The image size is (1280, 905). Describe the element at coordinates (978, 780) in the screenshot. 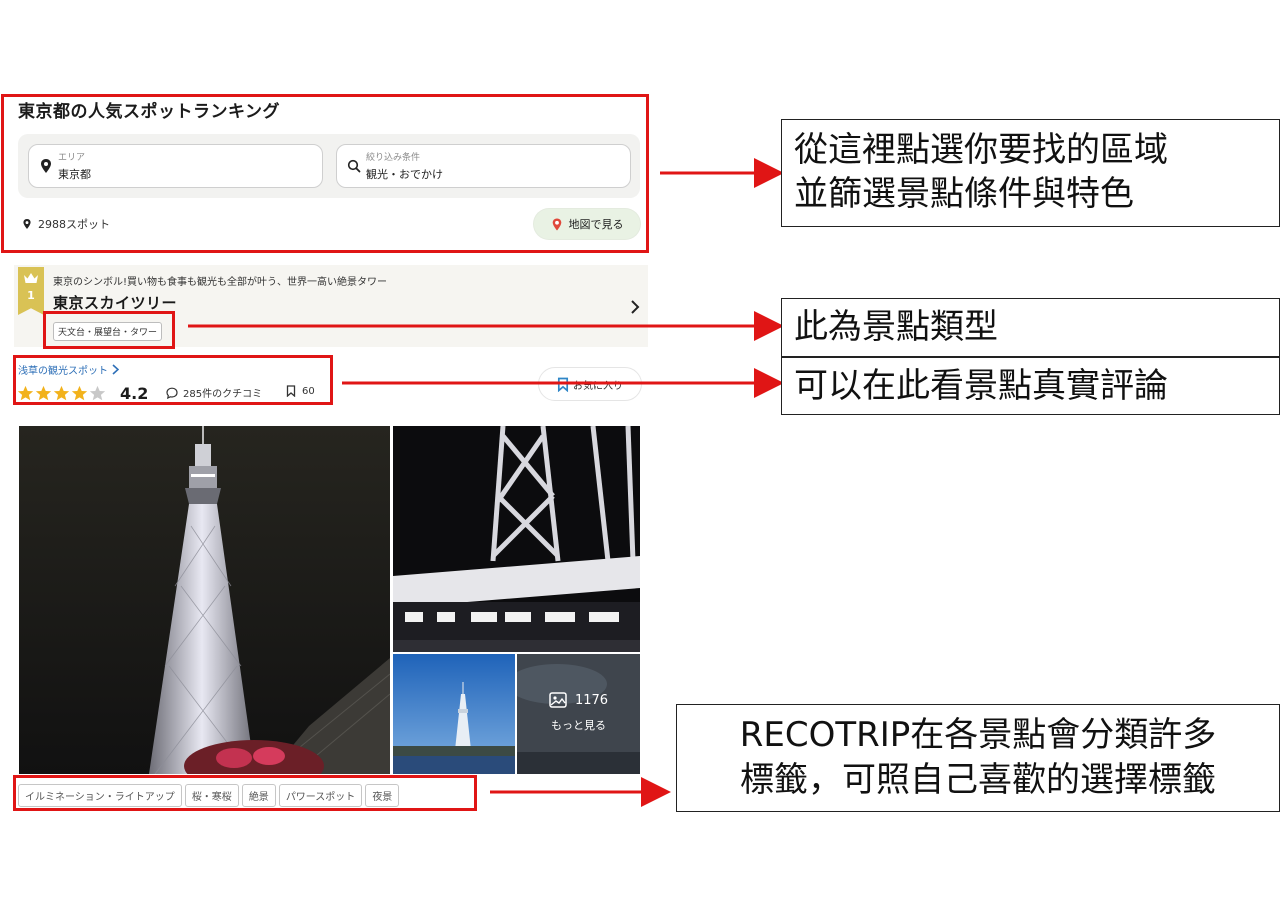

I see `callout-line: 標籤，可照自己喜歡的選擇標籤` at that location.